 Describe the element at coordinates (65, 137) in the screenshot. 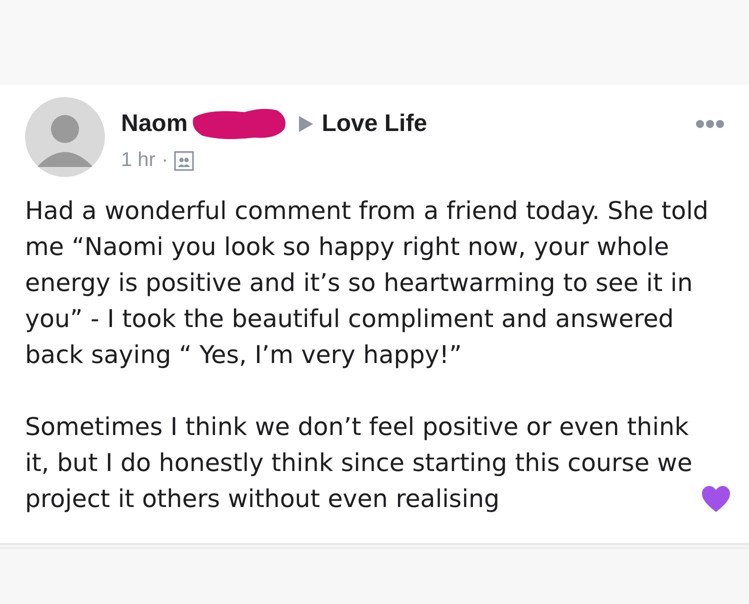

I see `avatar` at that location.